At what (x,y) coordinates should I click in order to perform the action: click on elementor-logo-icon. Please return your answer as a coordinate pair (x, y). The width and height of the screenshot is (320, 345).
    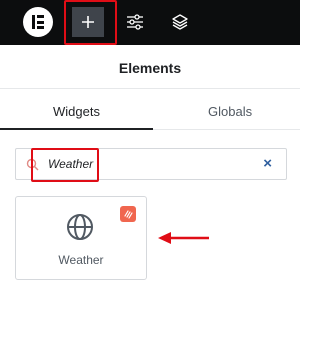
    Looking at the image, I should click on (38, 22).